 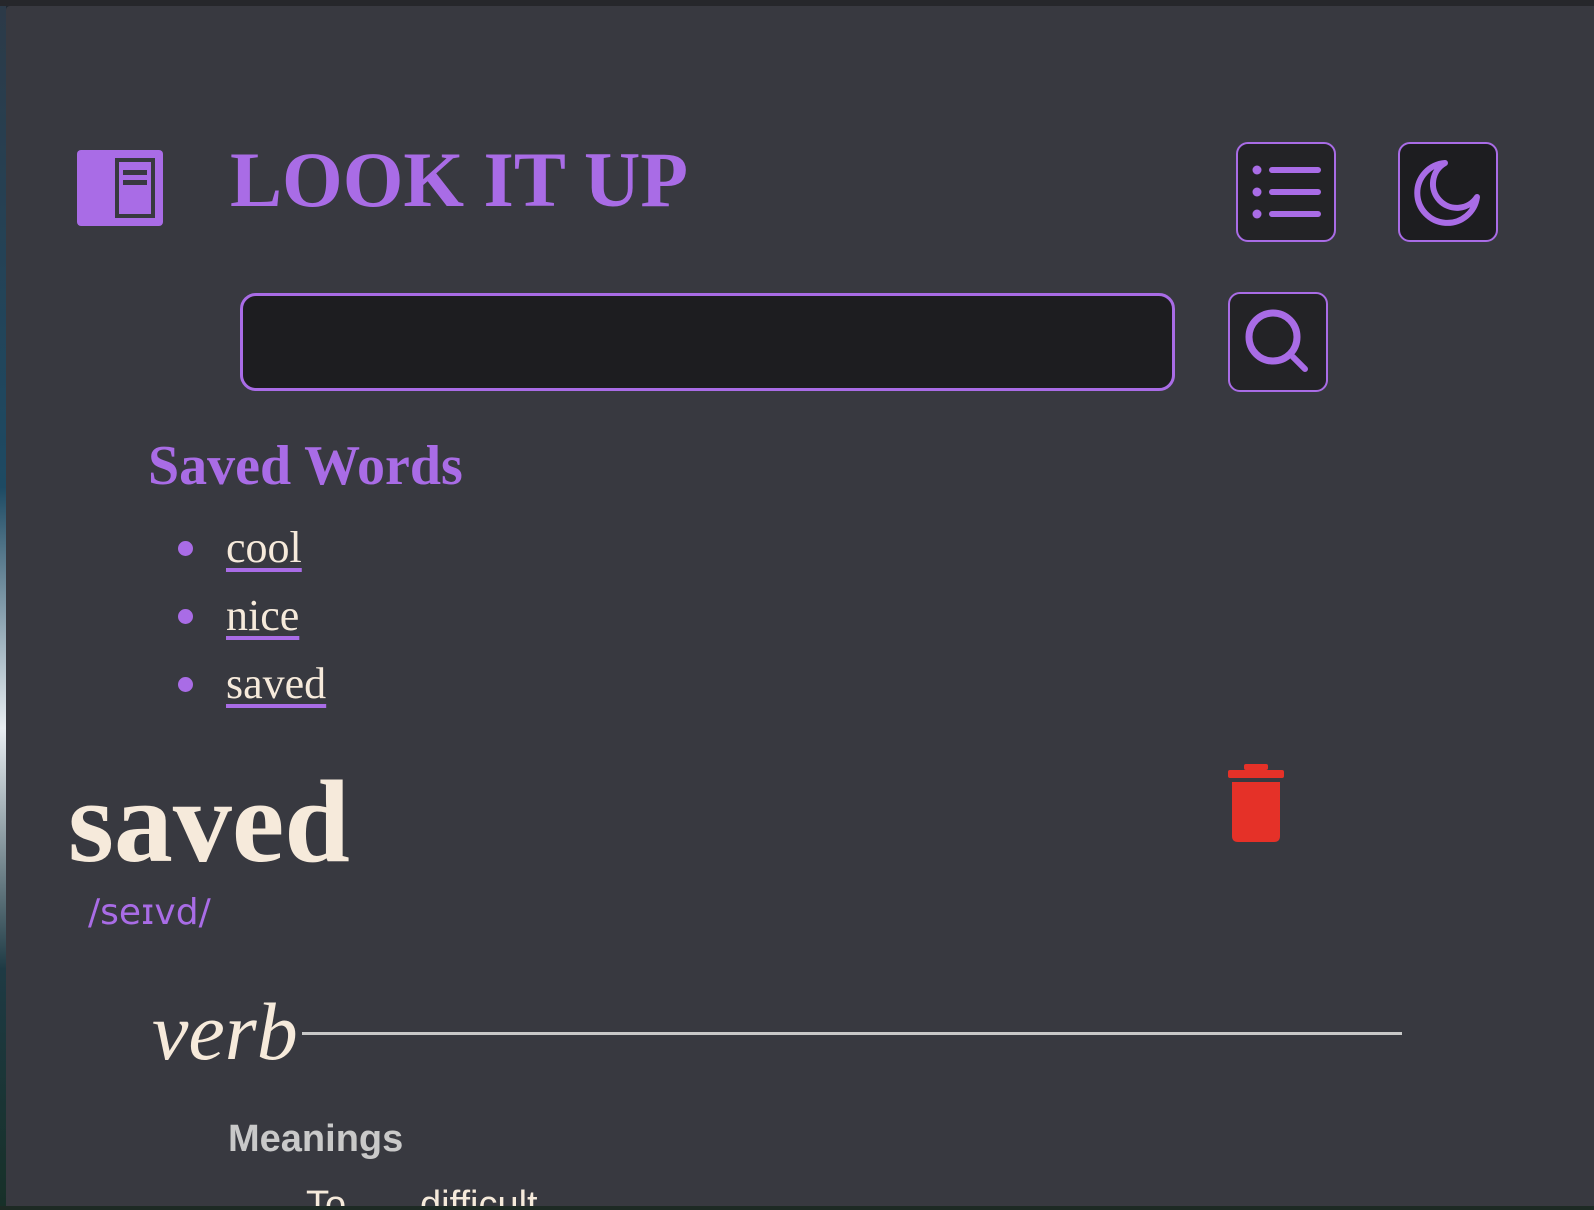 I want to click on saved-words-heading: Saved Words, so click(x=305, y=466).